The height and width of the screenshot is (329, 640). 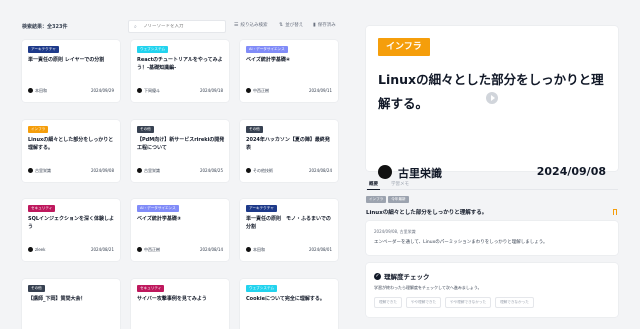 I want to click on detail-tags: インフラ 今年最新, so click(x=387, y=199).